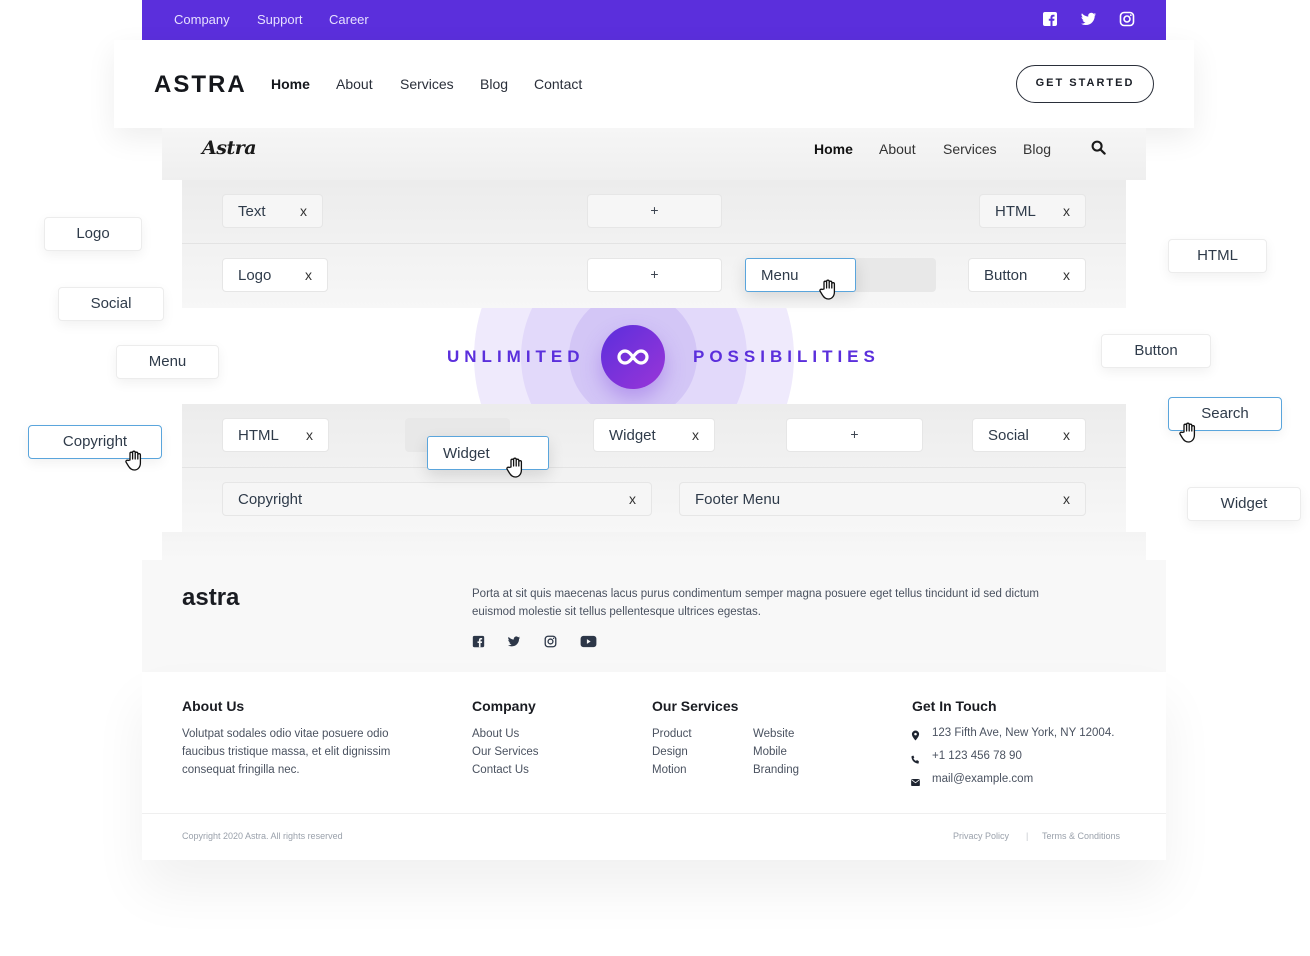 The image size is (1310, 956). I want to click on contact-heading: Get In Touch, so click(954, 706).